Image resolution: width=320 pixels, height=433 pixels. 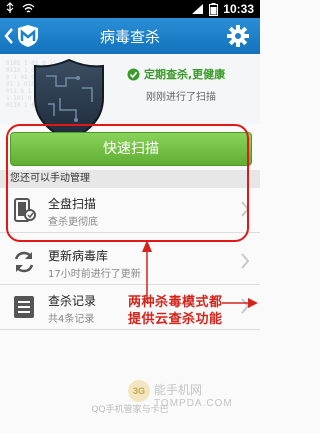 What do you see at coordinates (130, 410) in the screenshot?
I see `footer-text: QQ手机管家与卡巴` at bounding box center [130, 410].